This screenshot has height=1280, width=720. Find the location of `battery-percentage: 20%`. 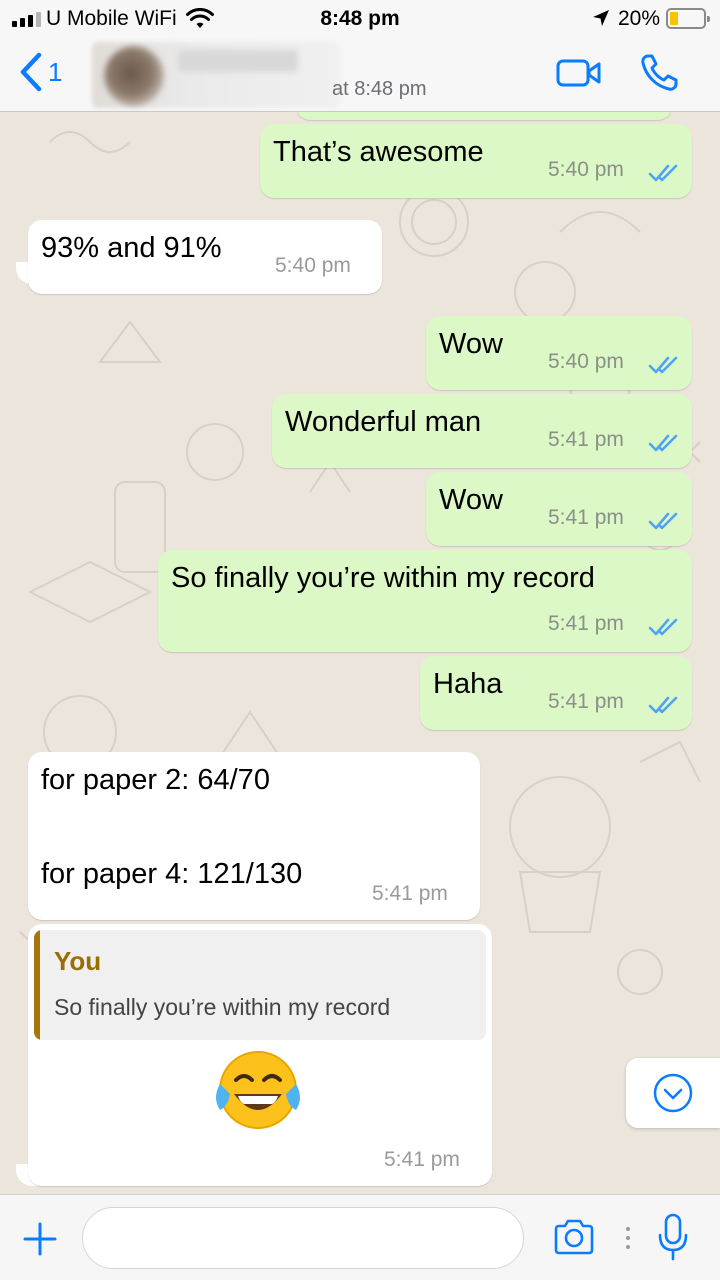

battery-percentage: 20% is located at coordinates (639, 18).